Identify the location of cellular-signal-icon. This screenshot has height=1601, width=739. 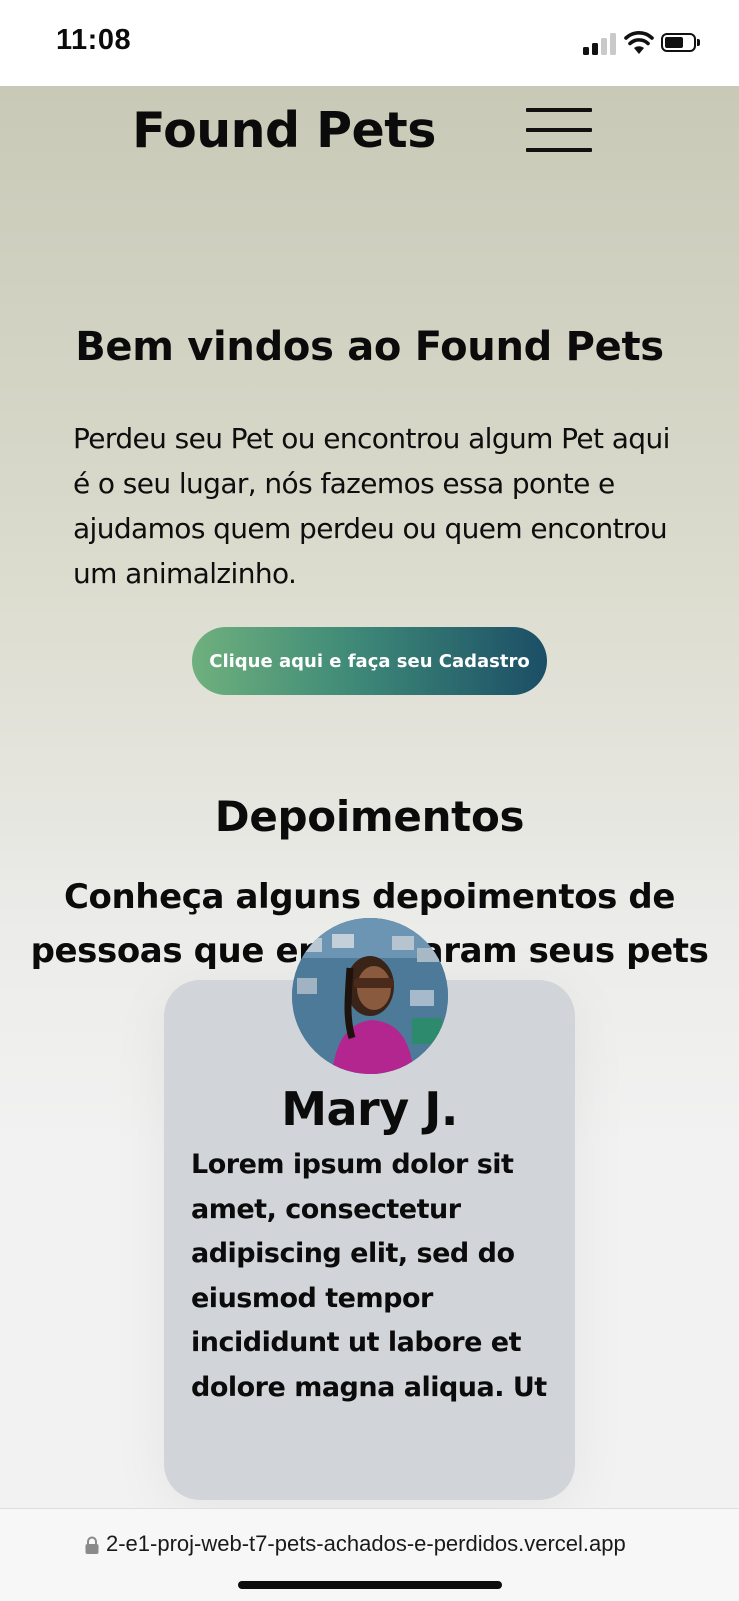
(600, 44).